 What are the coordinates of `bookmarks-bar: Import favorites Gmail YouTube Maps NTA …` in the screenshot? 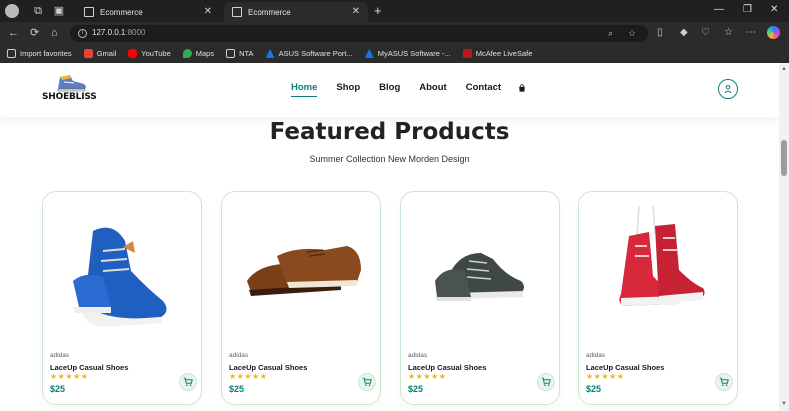 It's located at (394, 53).